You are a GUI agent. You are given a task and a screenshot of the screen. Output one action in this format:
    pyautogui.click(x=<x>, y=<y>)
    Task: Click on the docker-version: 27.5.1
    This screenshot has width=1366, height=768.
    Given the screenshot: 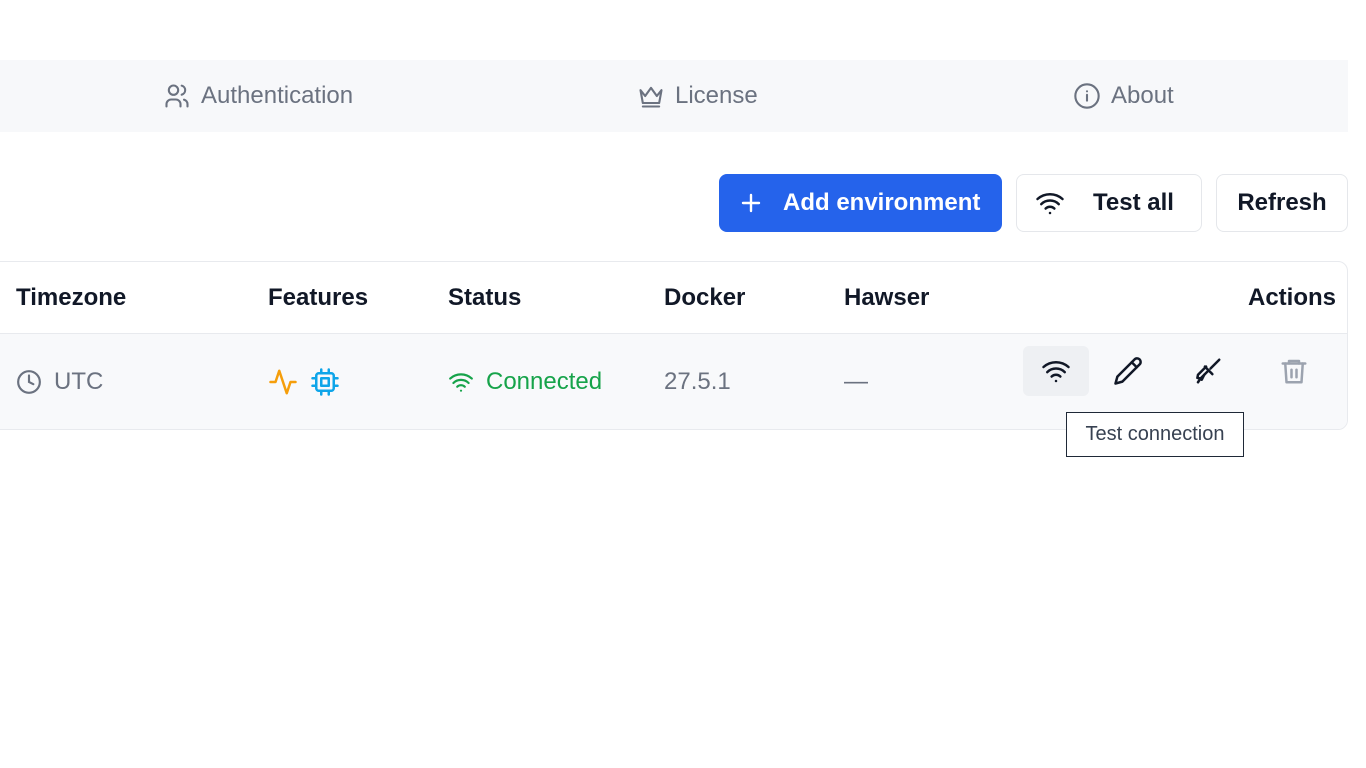 What is the action you would take?
    pyautogui.click(x=697, y=381)
    